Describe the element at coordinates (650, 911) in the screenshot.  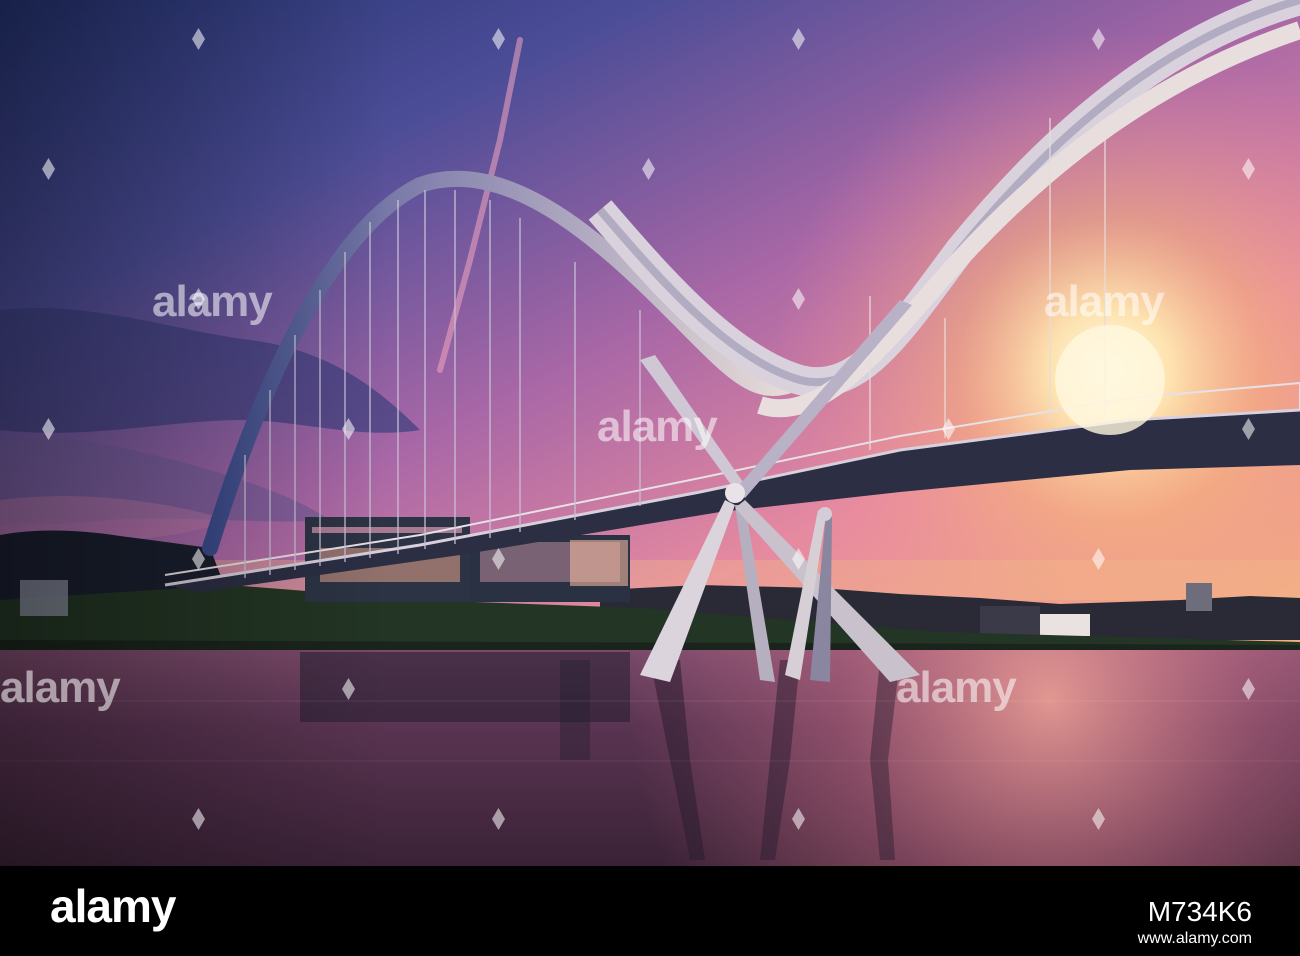
I see `footer-bar: alamy M734K6 www.alamy.com` at that location.